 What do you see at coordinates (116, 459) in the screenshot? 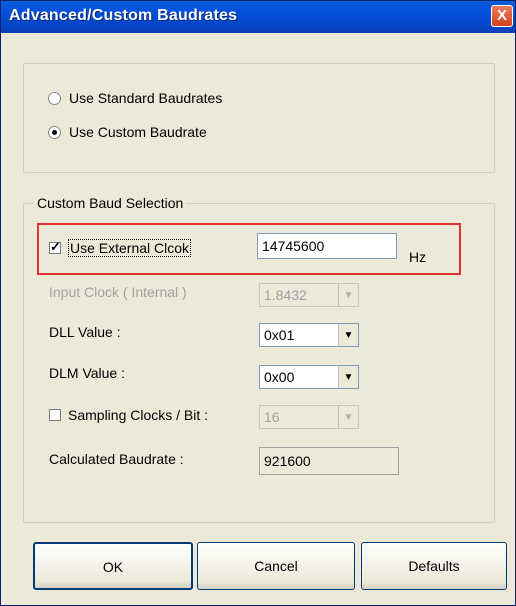
I see `calculated-baudrate-label: Calculated Baudrate :` at bounding box center [116, 459].